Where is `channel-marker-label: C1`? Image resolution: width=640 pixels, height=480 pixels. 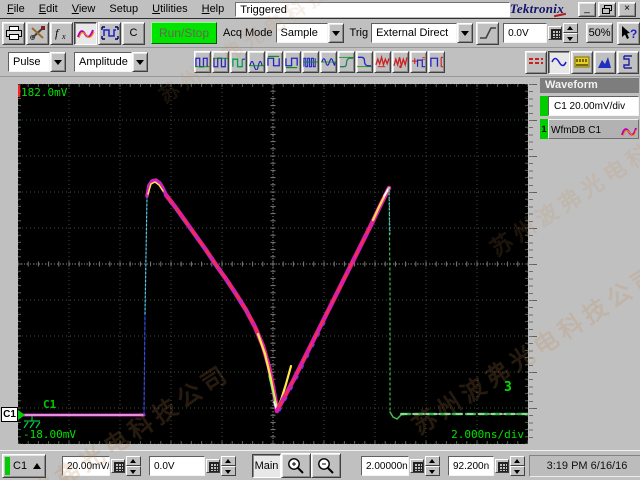 channel-marker-label: C1 is located at coordinates (9, 414).